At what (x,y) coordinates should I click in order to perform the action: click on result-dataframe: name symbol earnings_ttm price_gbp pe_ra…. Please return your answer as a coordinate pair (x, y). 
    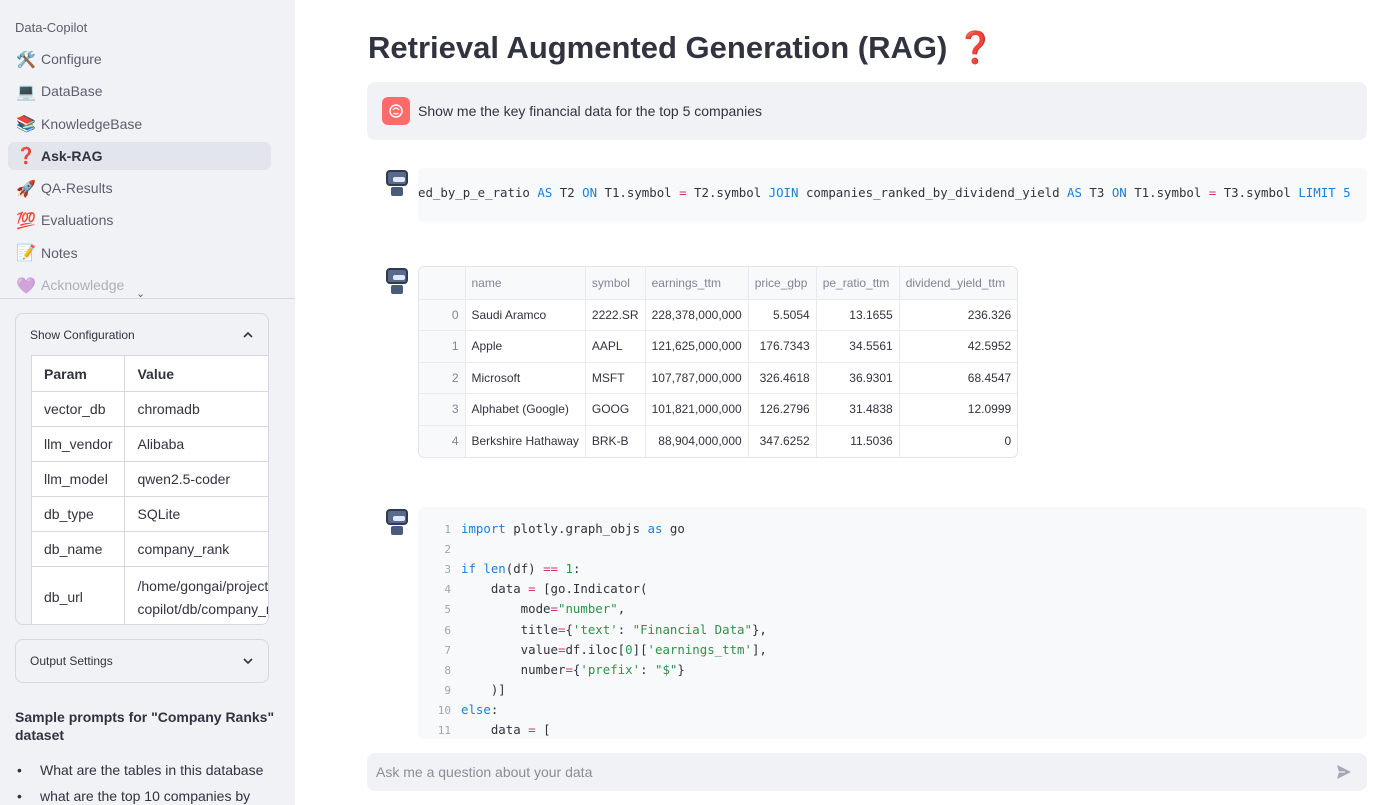
    Looking at the image, I should click on (718, 362).